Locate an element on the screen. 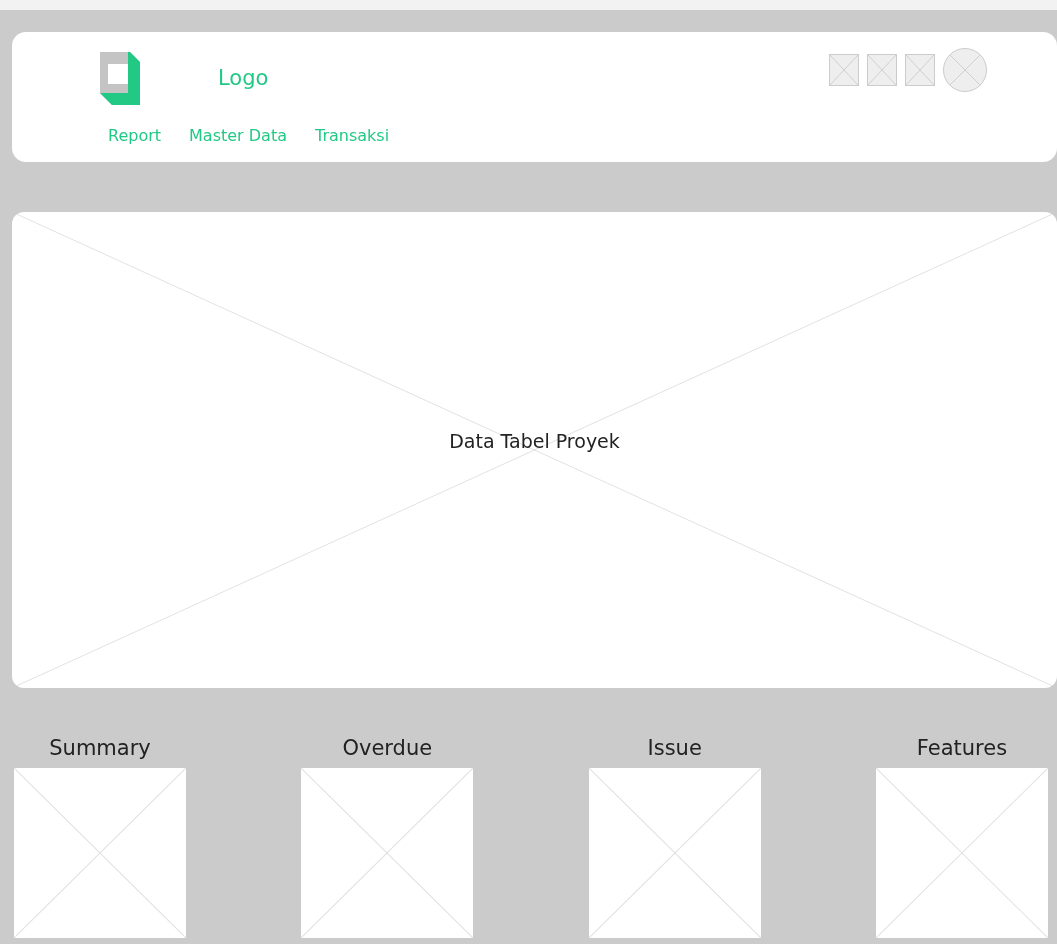 This screenshot has width=1057, height=944. logo-icon is located at coordinates (120, 78).